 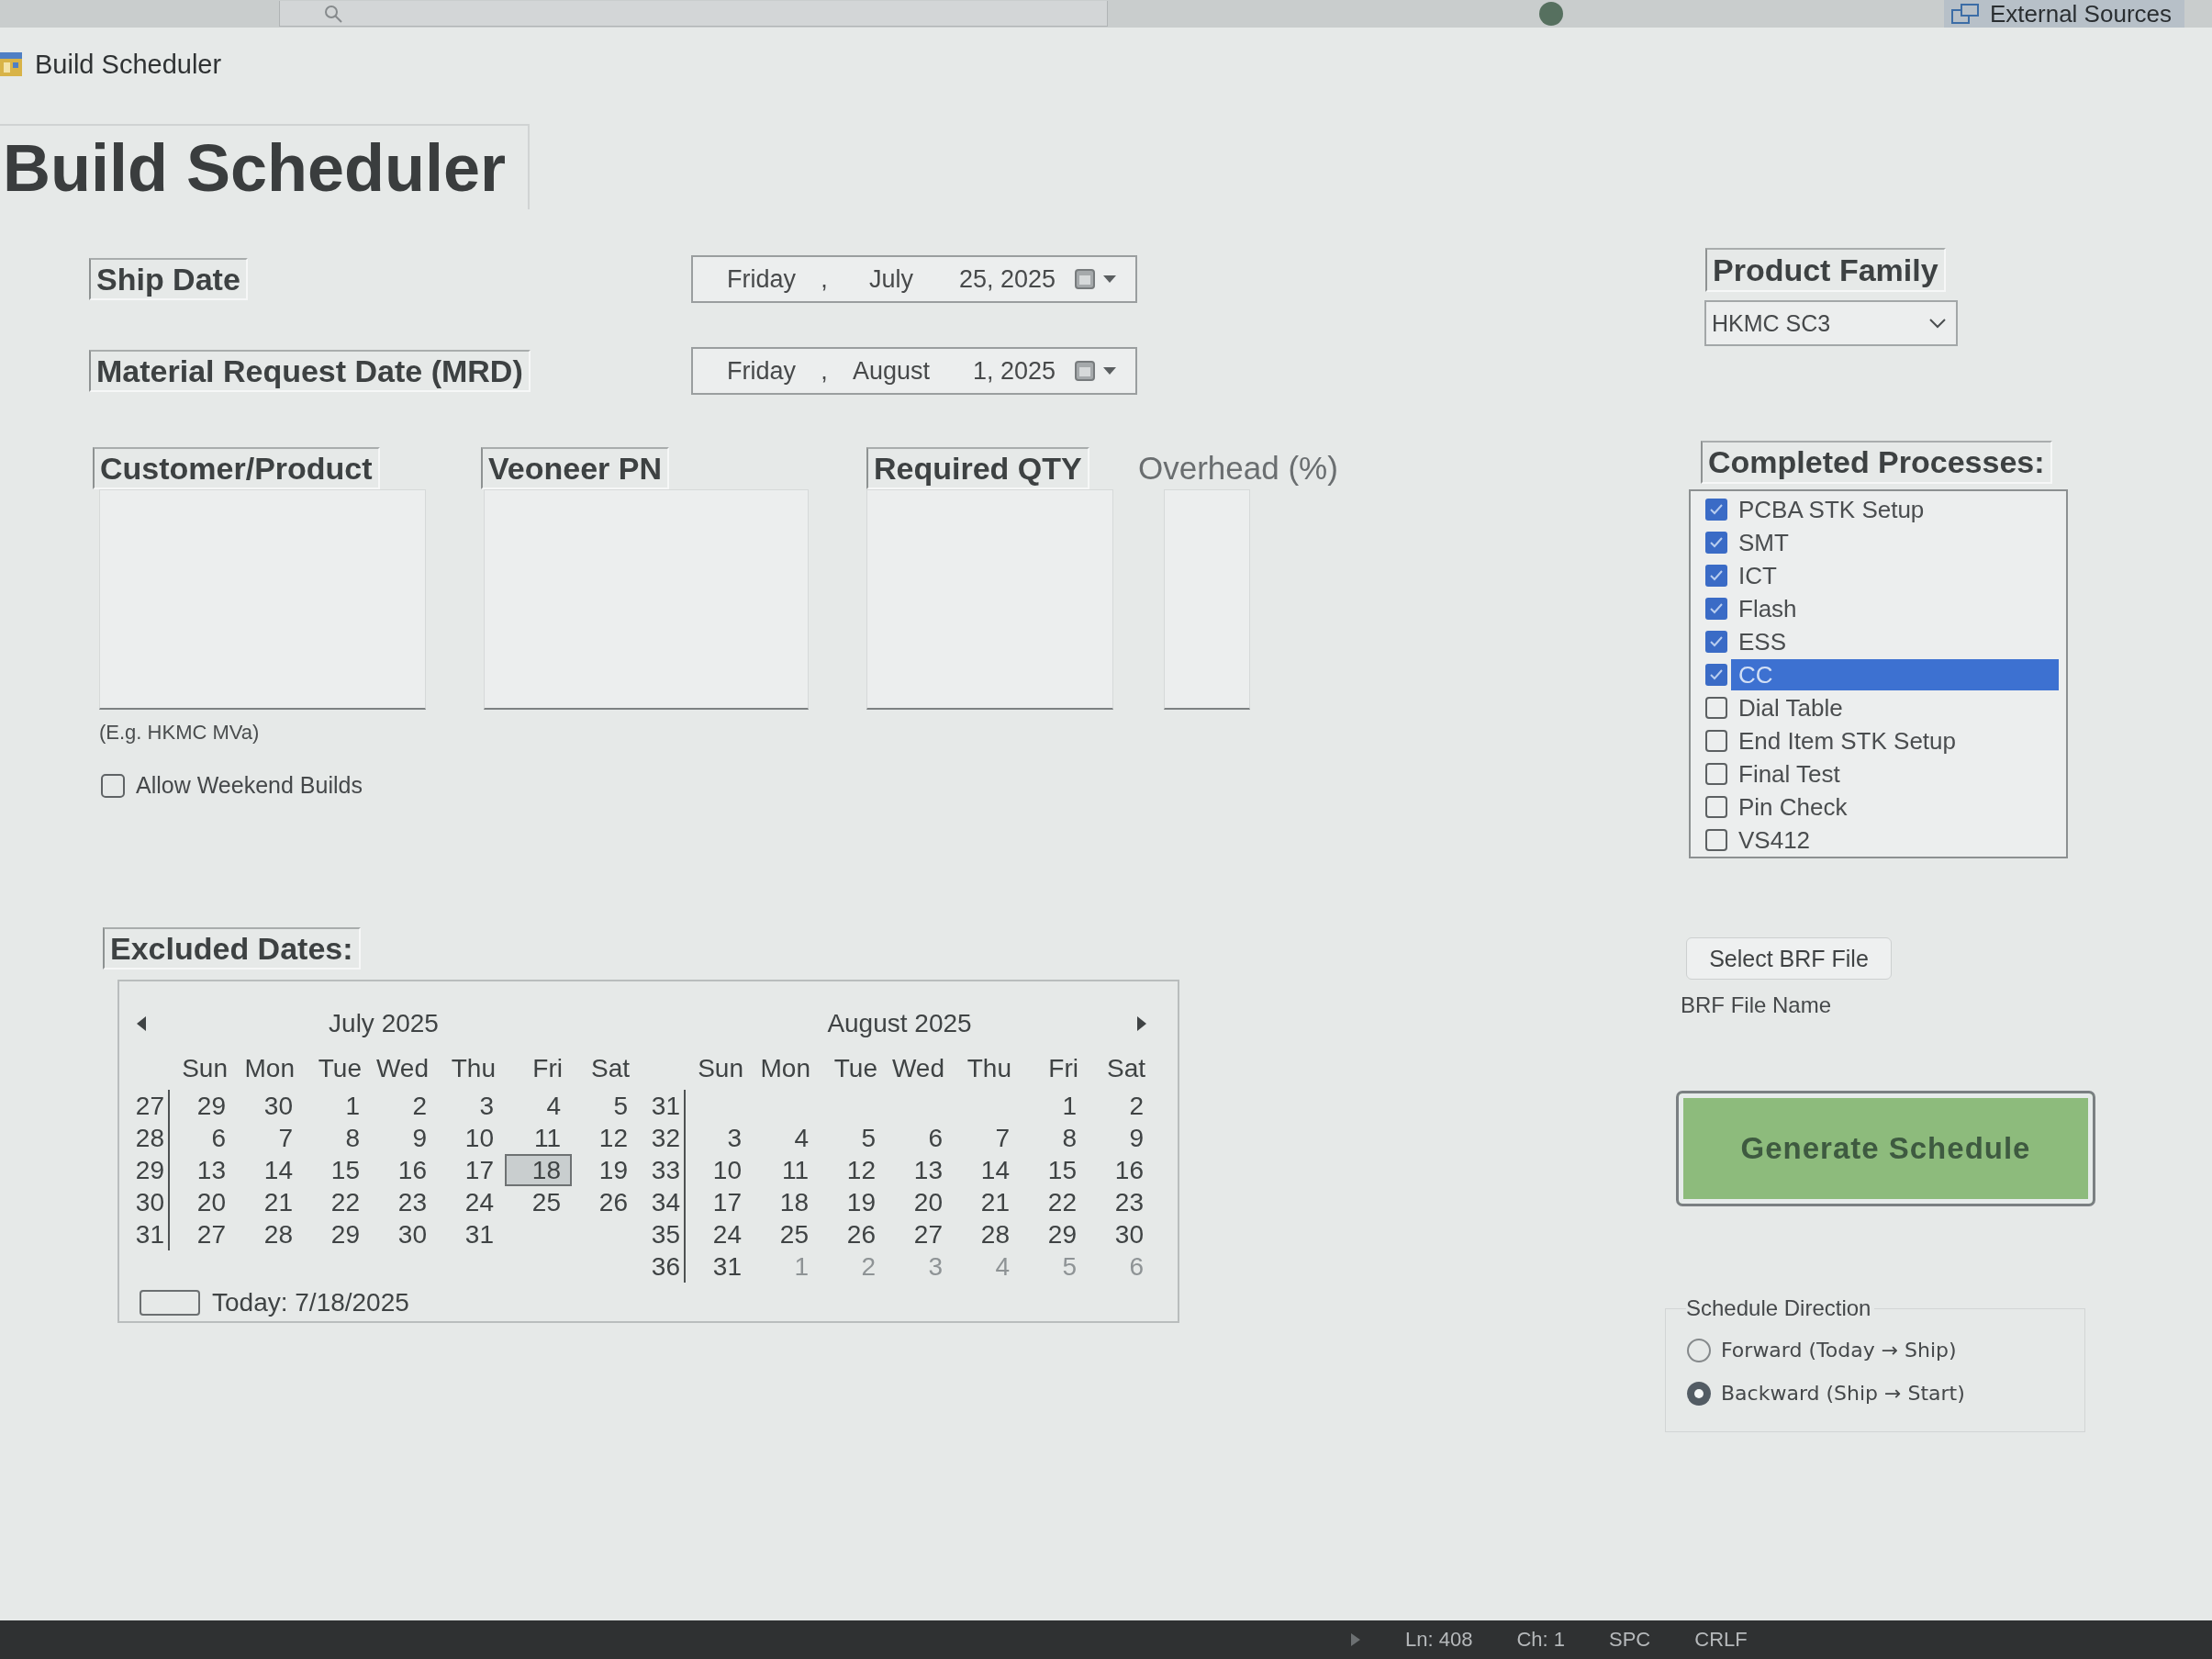 I want to click on select-file-button: Select BRF File, so click(x=1789, y=958).